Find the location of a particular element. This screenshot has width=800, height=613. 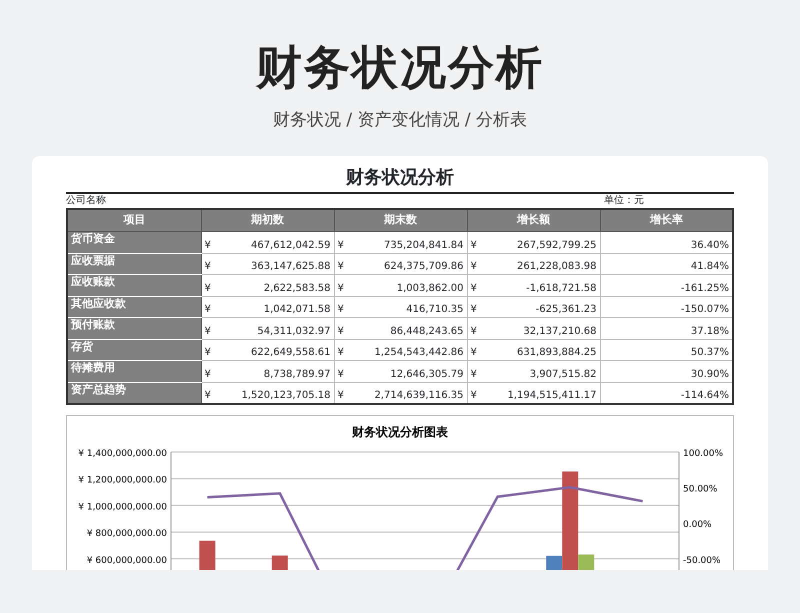

amount-cell: 32,137,210.68 is located at coordinates (559, 331).